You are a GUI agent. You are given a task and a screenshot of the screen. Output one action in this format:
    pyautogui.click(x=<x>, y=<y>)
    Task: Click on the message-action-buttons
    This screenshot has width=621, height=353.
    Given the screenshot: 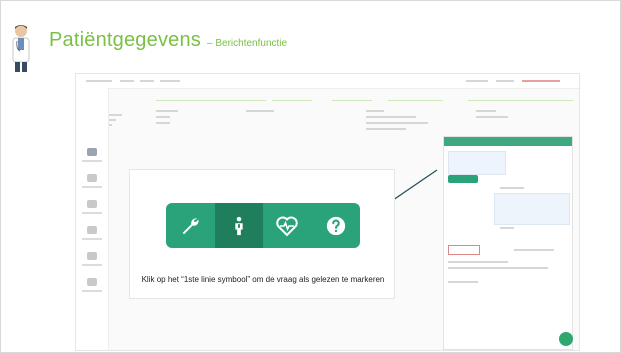 What is the action you would take?
    pyautogui.click(x=263, y=225)
    